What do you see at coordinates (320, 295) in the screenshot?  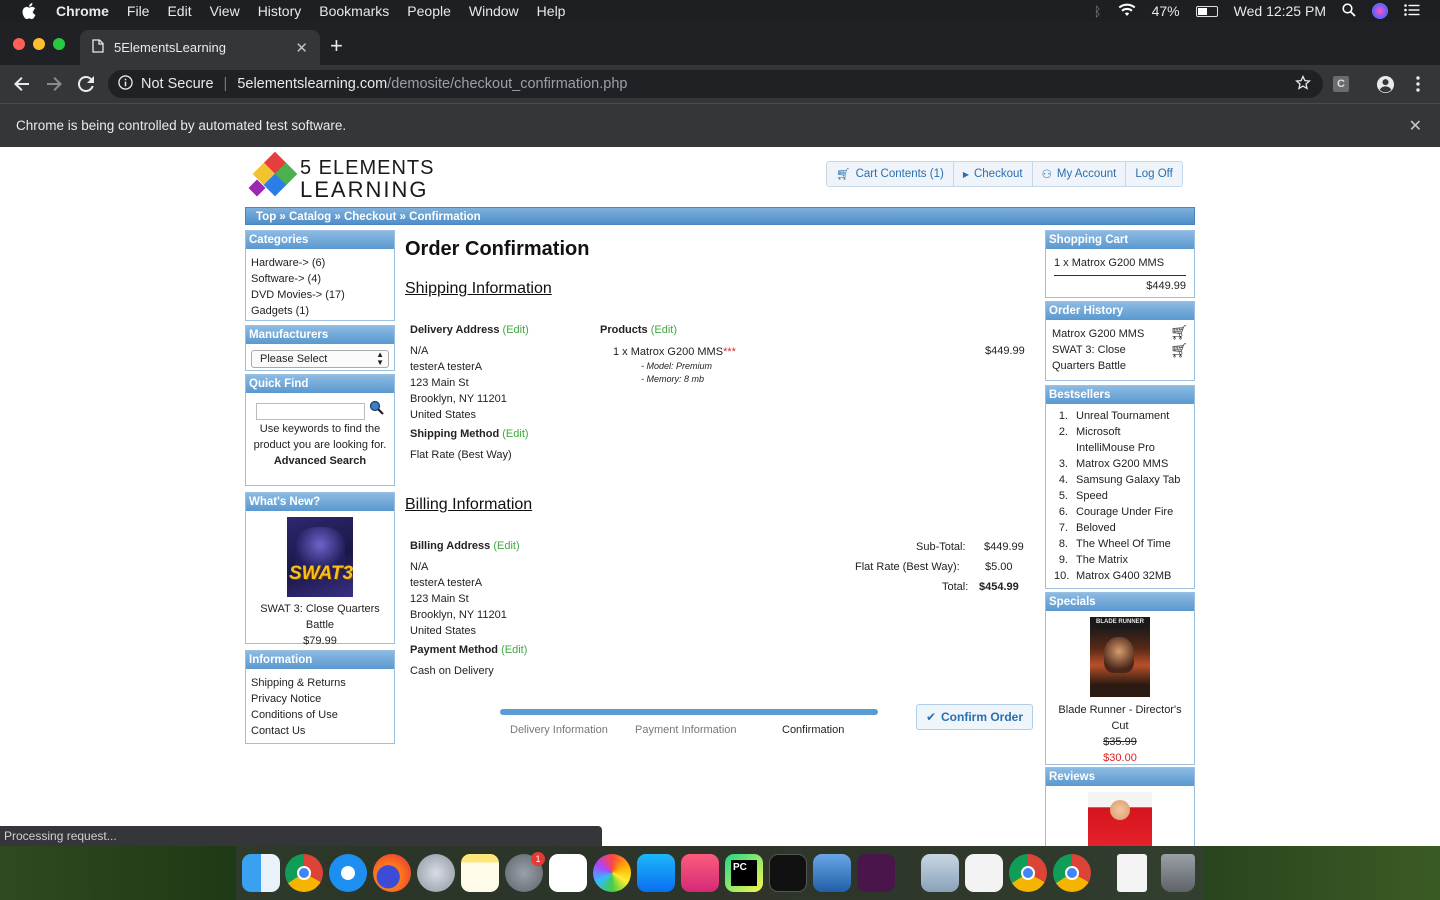 I see `category-link: DVD Movies-> (17)` at bounding box center [320, 295].